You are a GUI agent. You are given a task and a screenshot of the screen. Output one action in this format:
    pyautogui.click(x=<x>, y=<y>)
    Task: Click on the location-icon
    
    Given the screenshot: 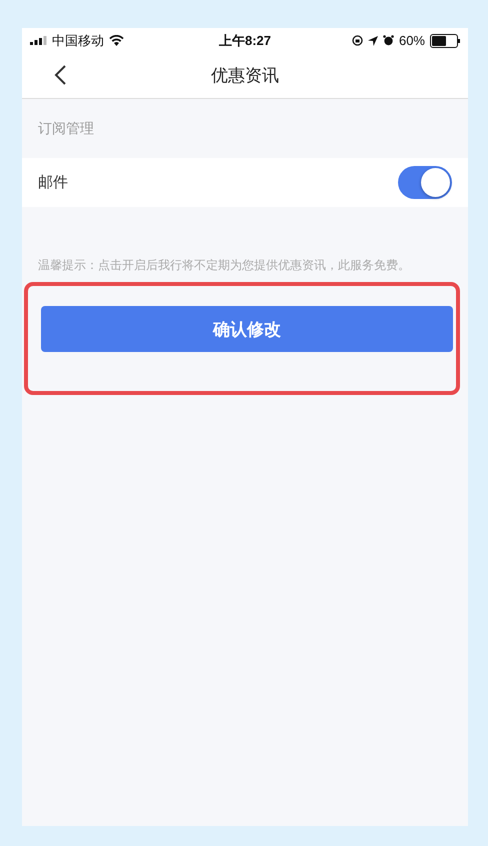 What is the action you would take?
    pyautogui.click(x=373, y=41)
    